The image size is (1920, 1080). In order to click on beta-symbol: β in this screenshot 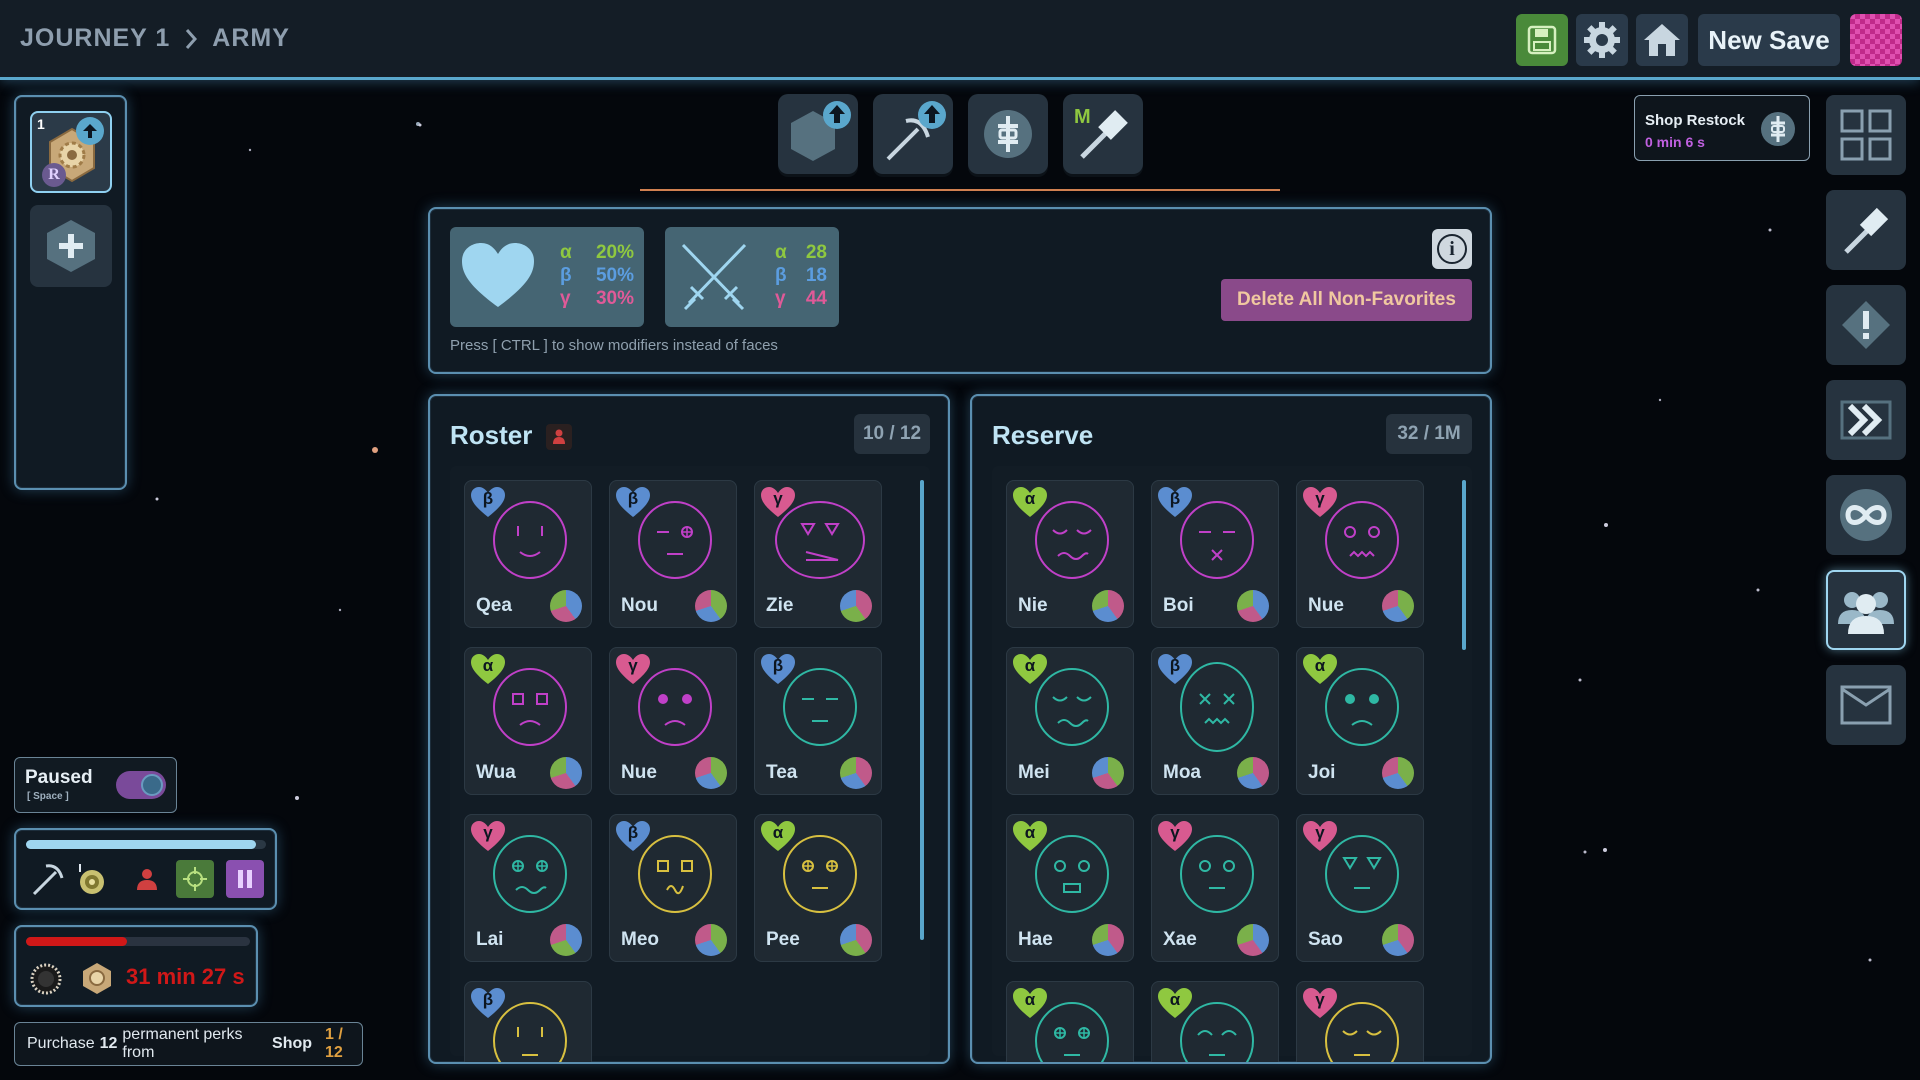, I will do `click(566, 275)`.